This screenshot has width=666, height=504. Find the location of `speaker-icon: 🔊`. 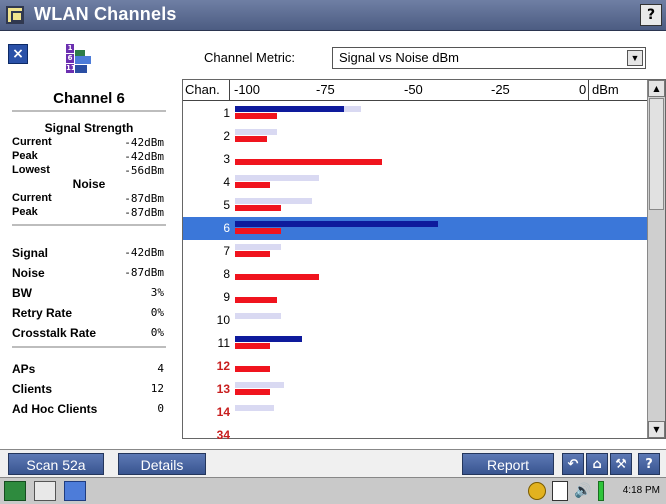

speaker-icon: 🔊 is located at coordinates (584, 491).